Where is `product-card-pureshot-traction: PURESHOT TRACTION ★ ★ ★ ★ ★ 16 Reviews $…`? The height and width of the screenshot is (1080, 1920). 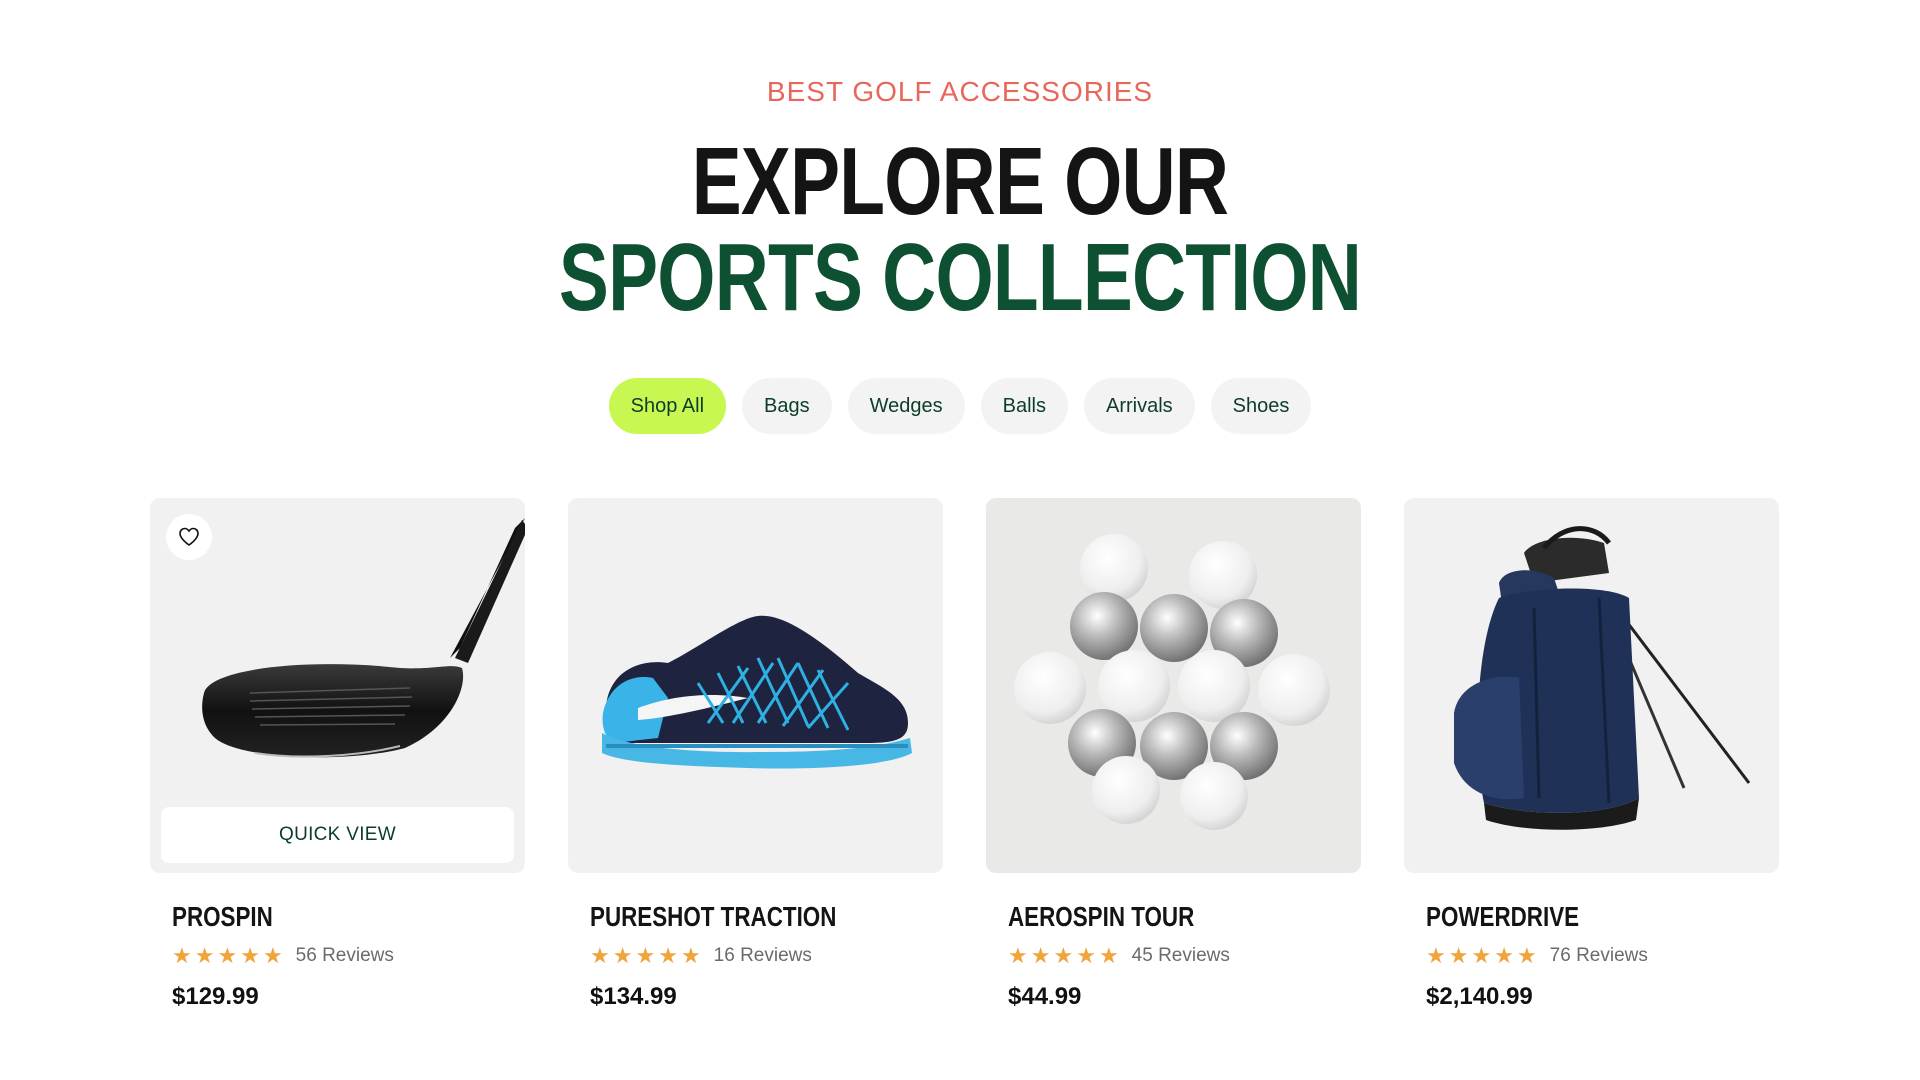
product-card-pureshot-traction: PURESHOT TRACTION ★ ★ ★ ★ ★ 16 Reviews $… is located at coordinates (755, 754).